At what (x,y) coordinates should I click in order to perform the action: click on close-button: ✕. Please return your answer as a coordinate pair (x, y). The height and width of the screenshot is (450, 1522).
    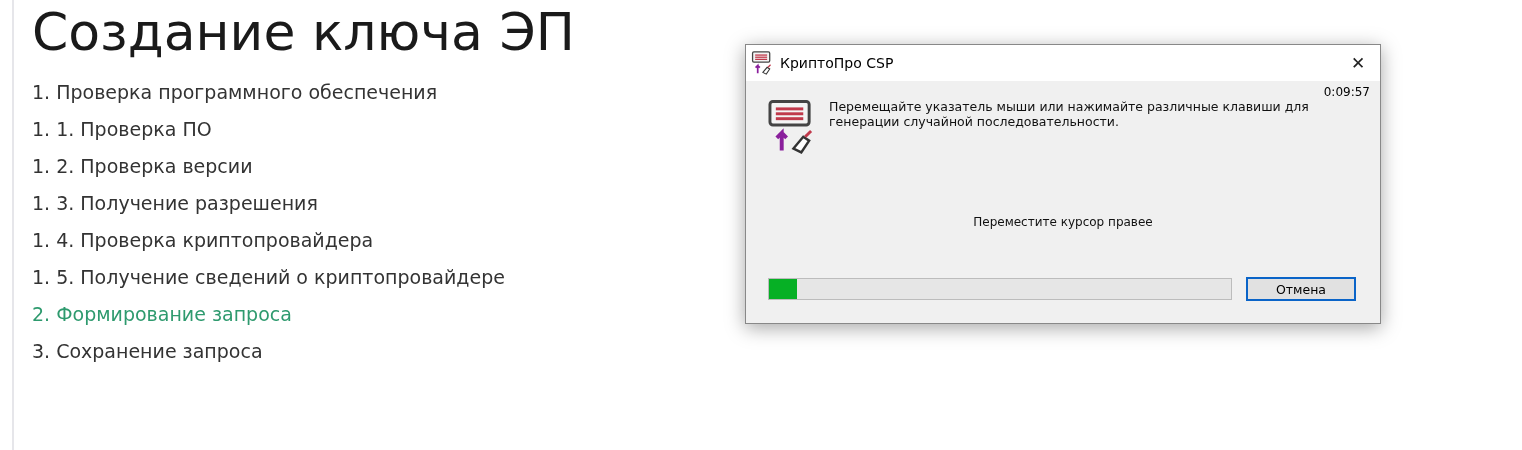
    Looking at the image, I should click on (1358, 63).